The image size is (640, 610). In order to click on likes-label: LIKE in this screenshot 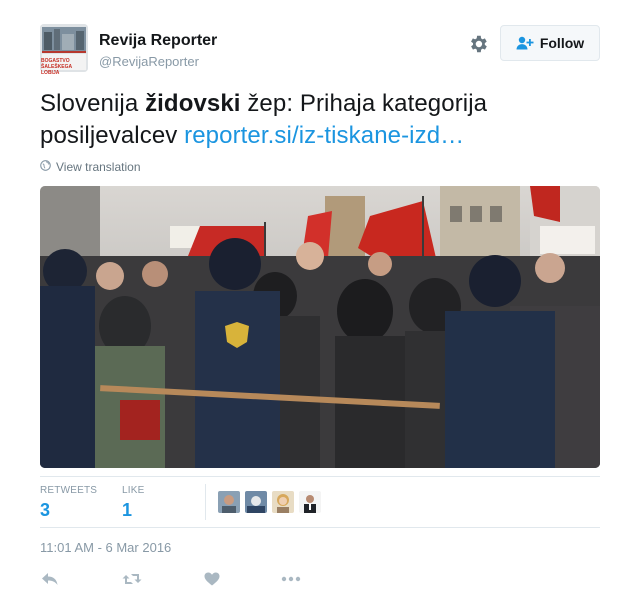, I will do `click(133, 490)`.